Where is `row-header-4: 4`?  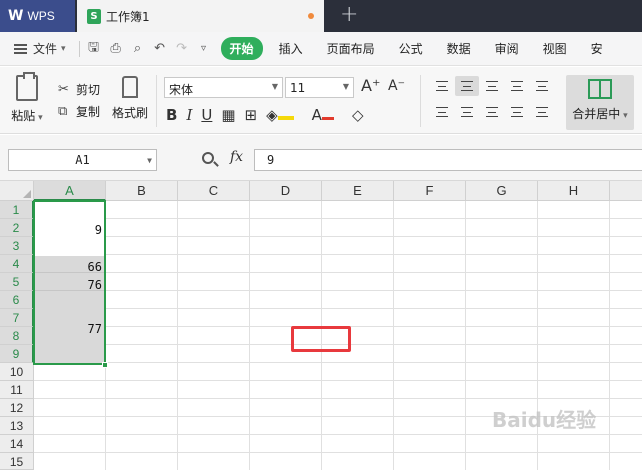
row-header-4: 4 is located at coordinates (17, 264).